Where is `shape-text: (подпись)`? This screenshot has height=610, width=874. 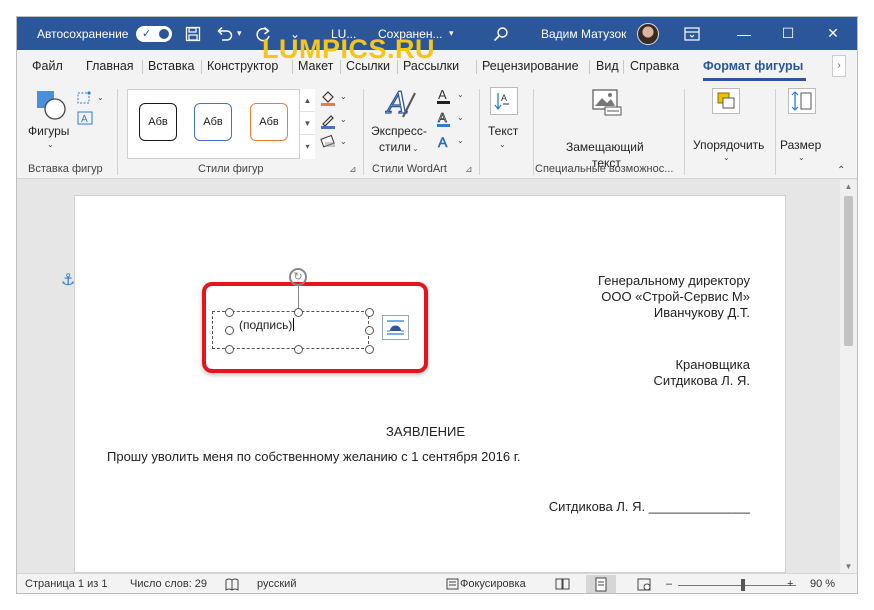 shape-text: (подпись) is located at coordinates (267, 325).